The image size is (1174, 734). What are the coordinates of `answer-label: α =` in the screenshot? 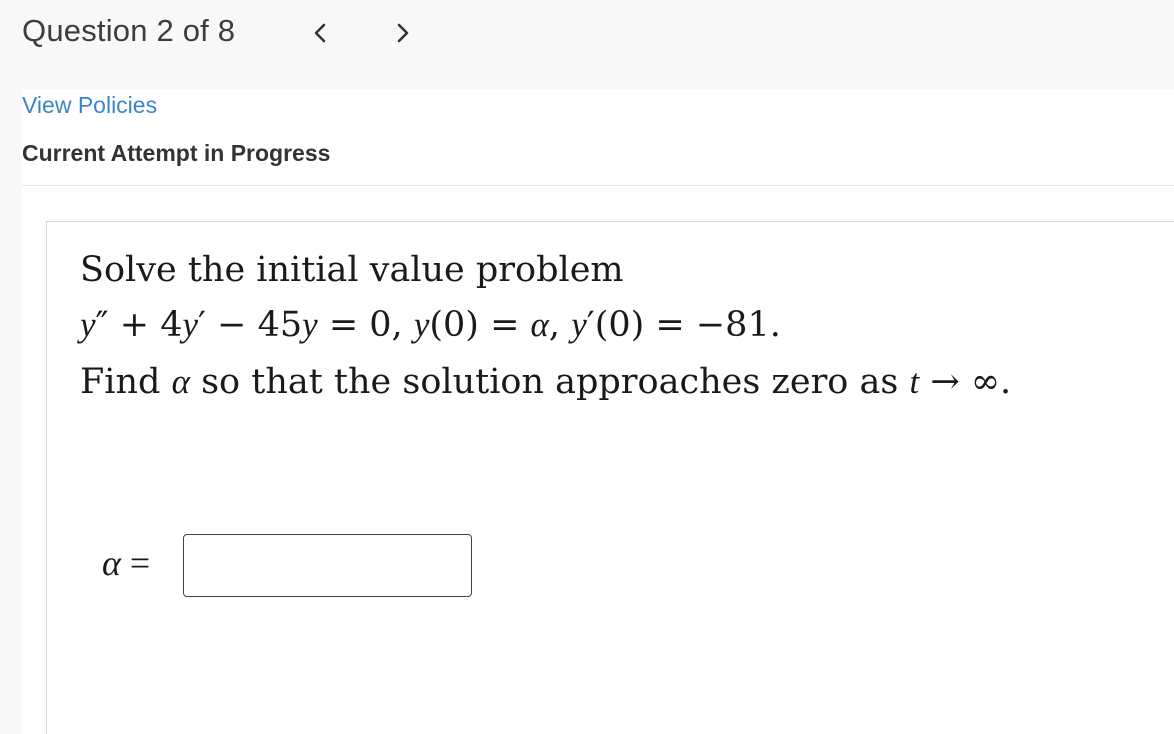 It's located at (126, 563).